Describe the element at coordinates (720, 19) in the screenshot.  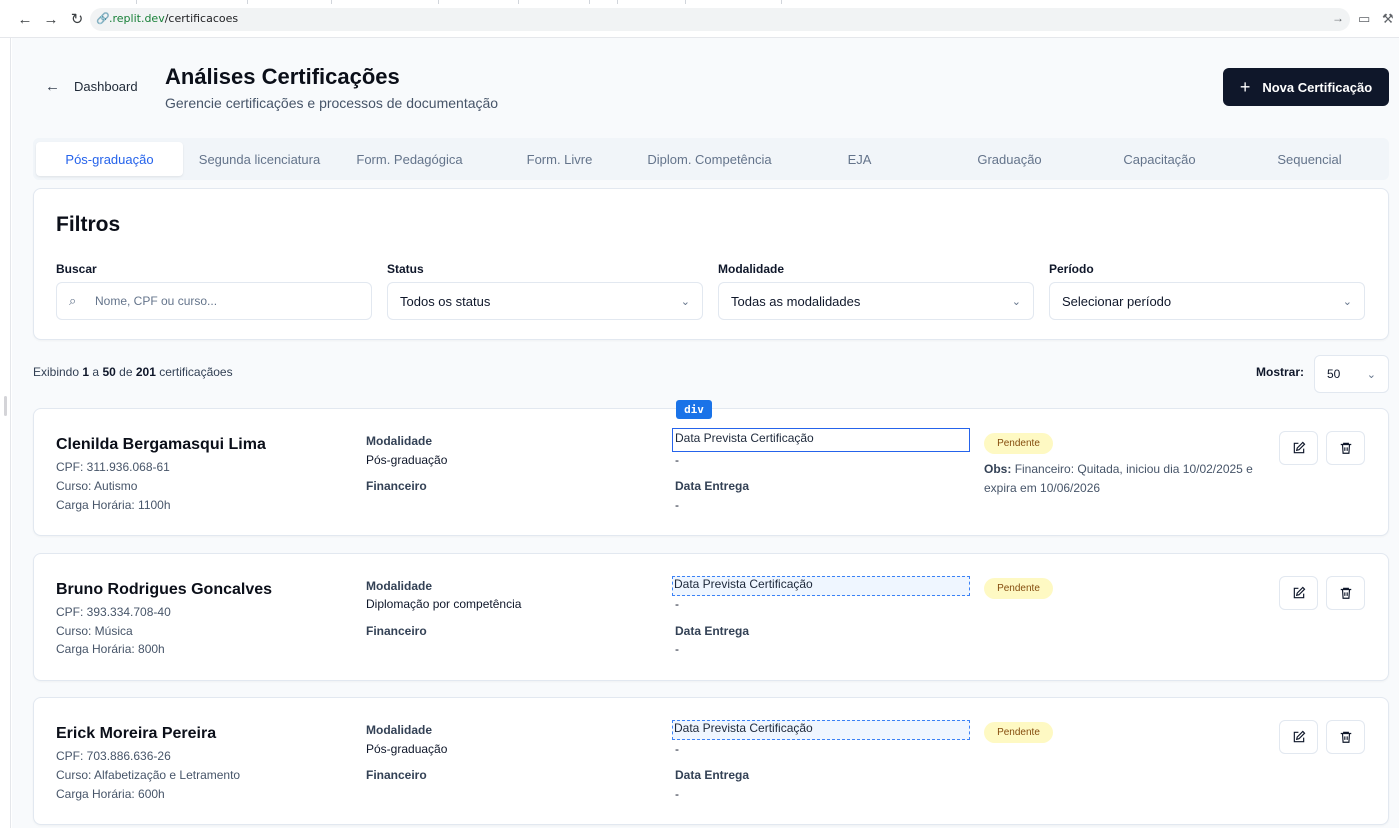
I see `address-bar: 🔗 .replit.dev/certificacoes →` at that location.